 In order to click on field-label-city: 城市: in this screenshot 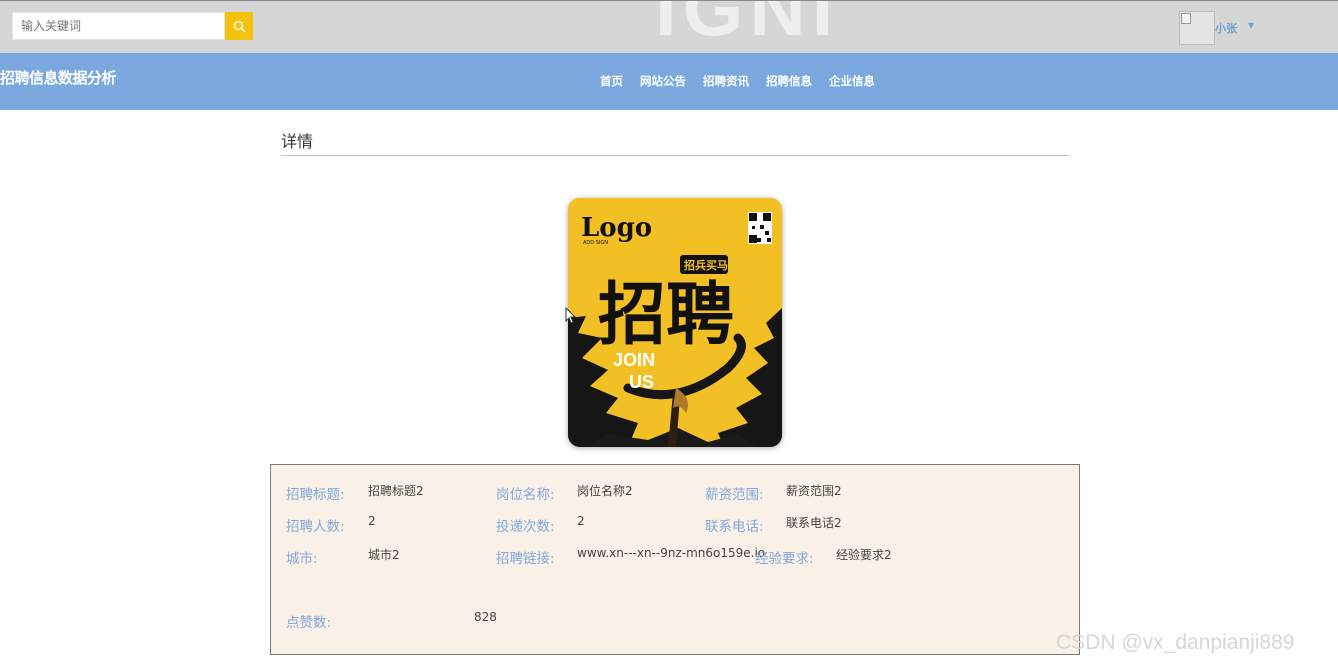, I will do `click(302, 559)`.